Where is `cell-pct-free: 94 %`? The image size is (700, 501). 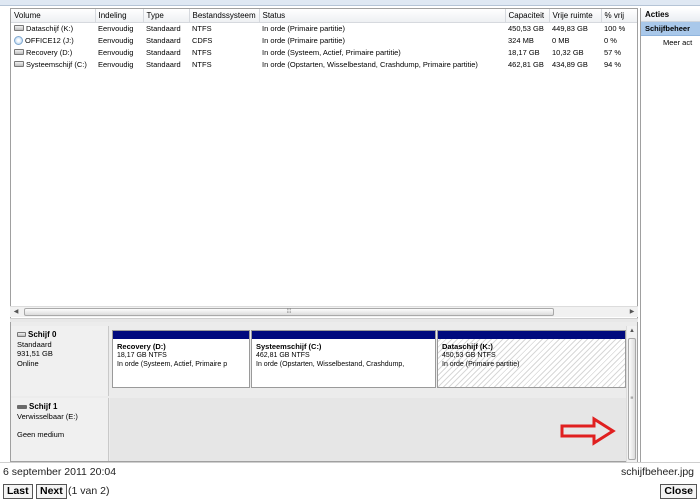 cell-pct-free: 94 % is located at coordinates (613, 64).